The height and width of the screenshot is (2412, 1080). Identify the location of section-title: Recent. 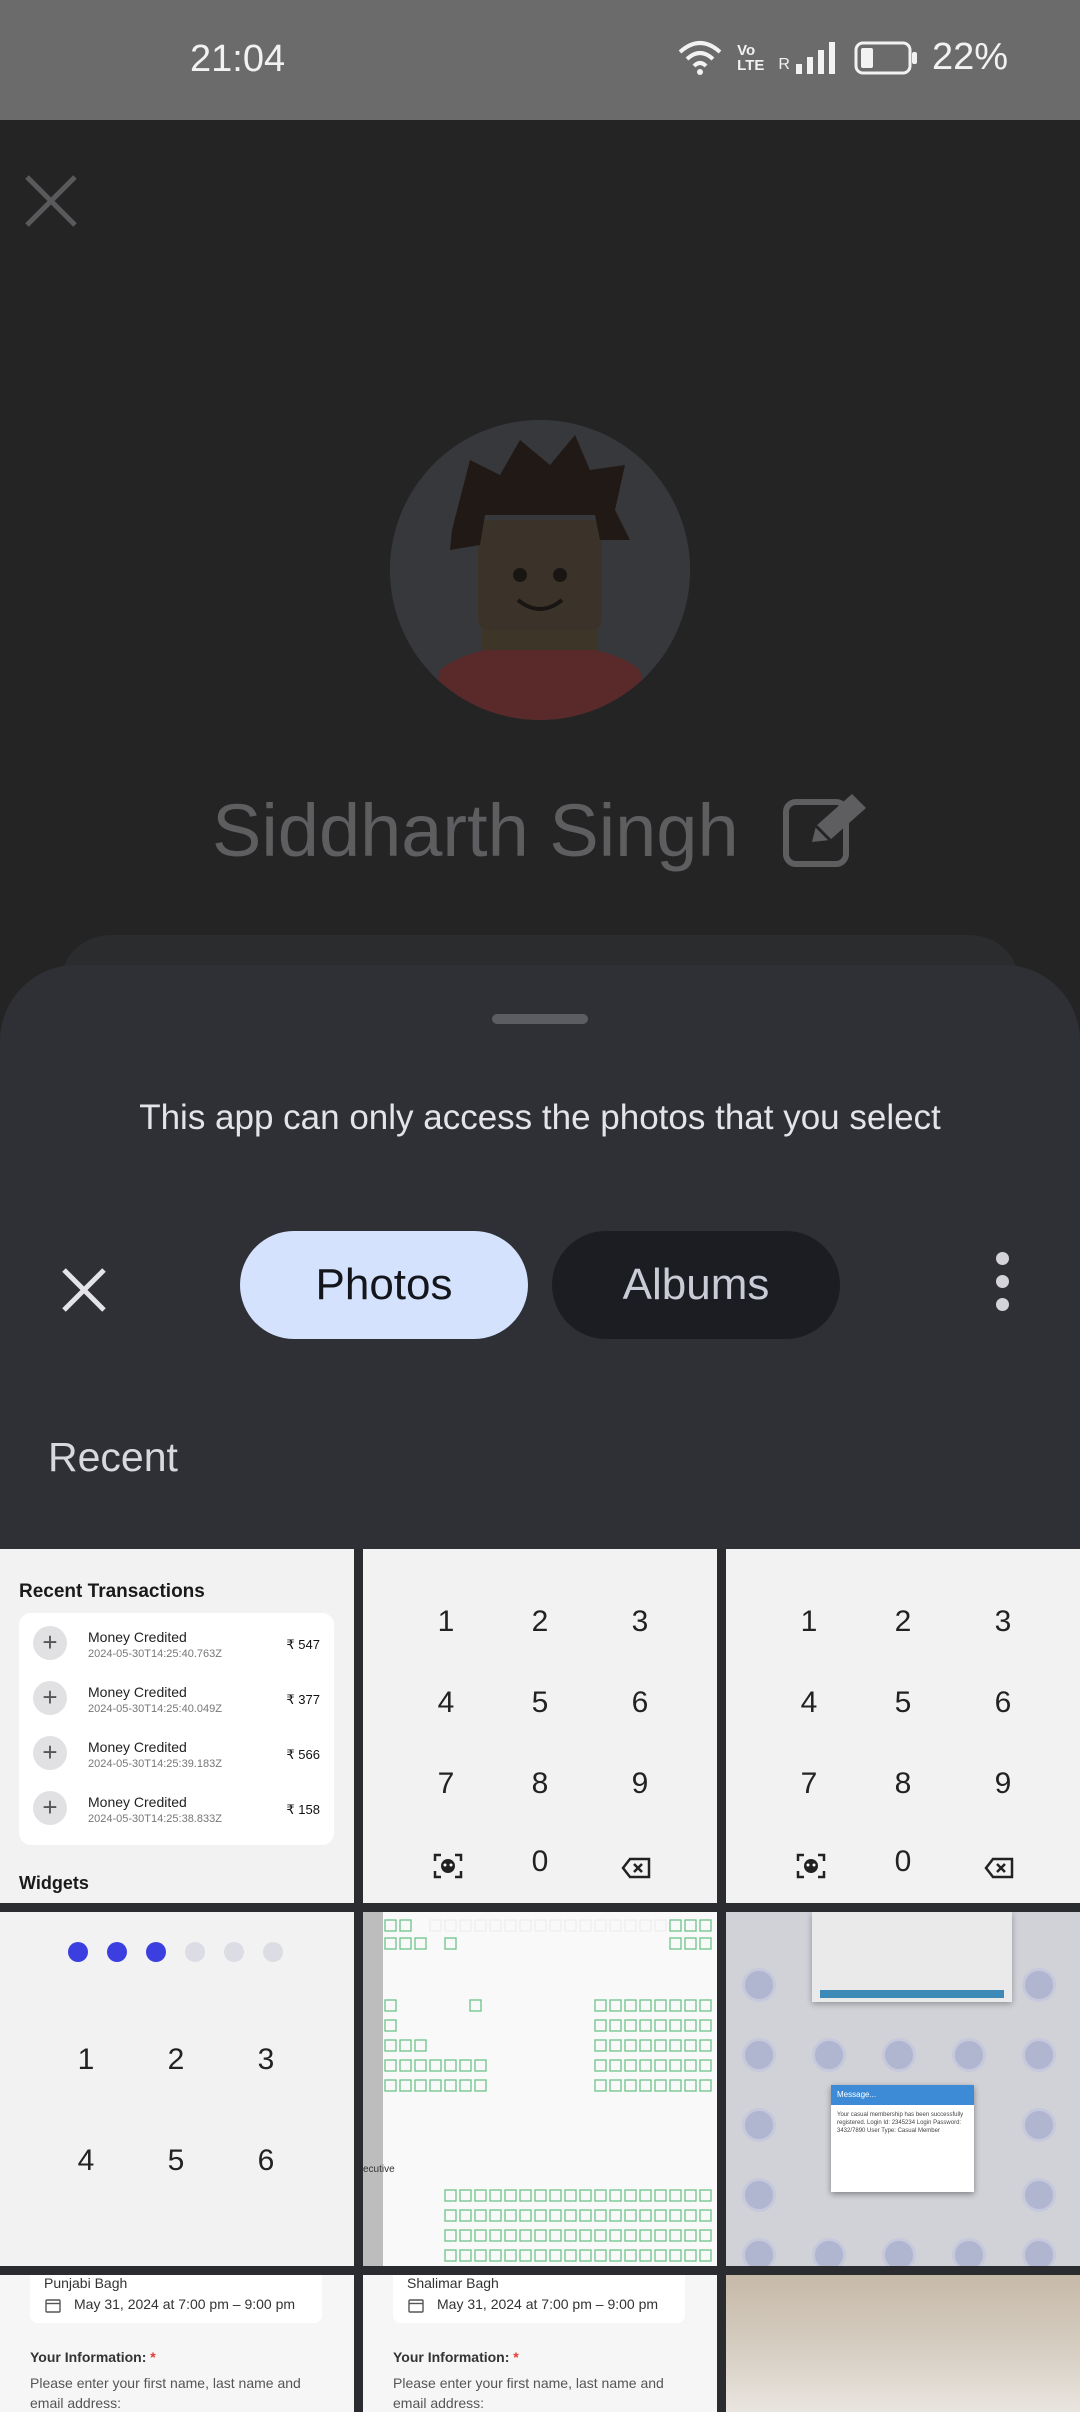
(113, 1457).